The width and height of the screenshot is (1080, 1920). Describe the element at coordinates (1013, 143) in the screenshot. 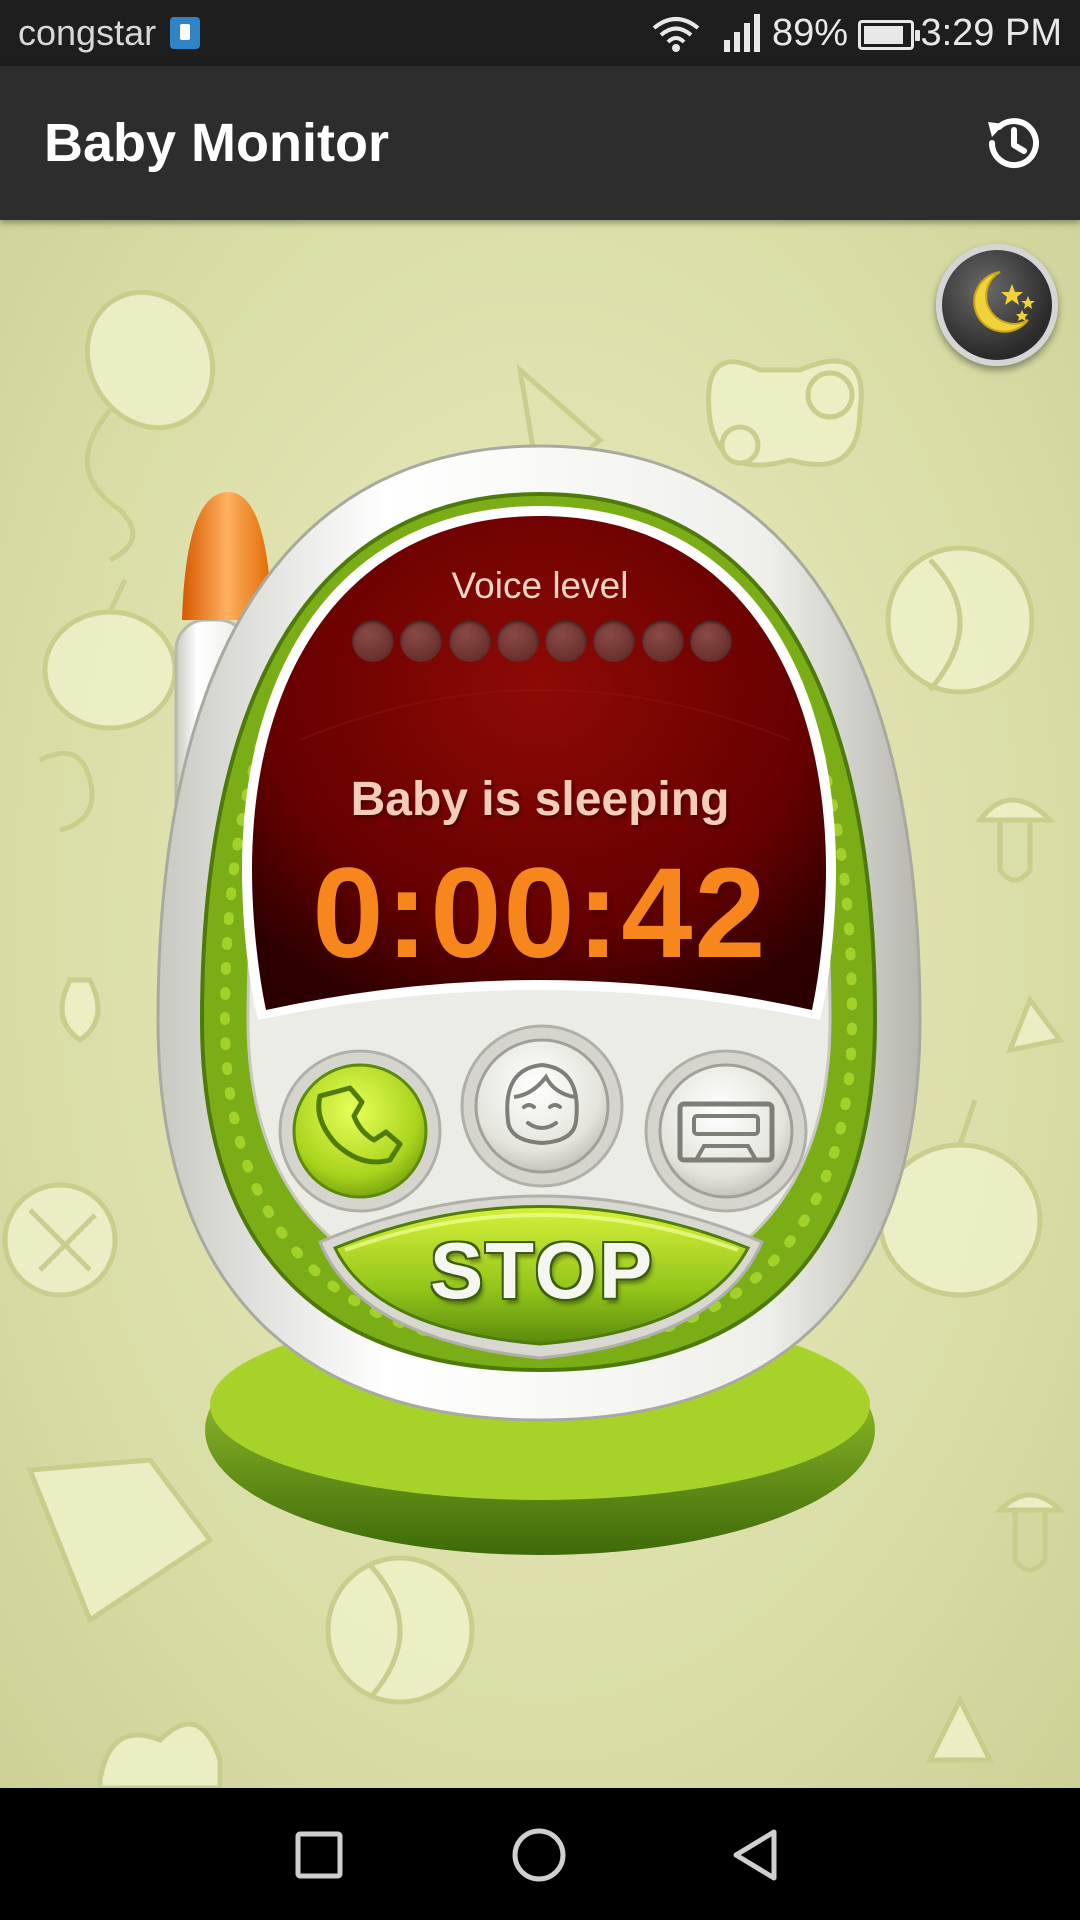

I see `history-icon` at that location.